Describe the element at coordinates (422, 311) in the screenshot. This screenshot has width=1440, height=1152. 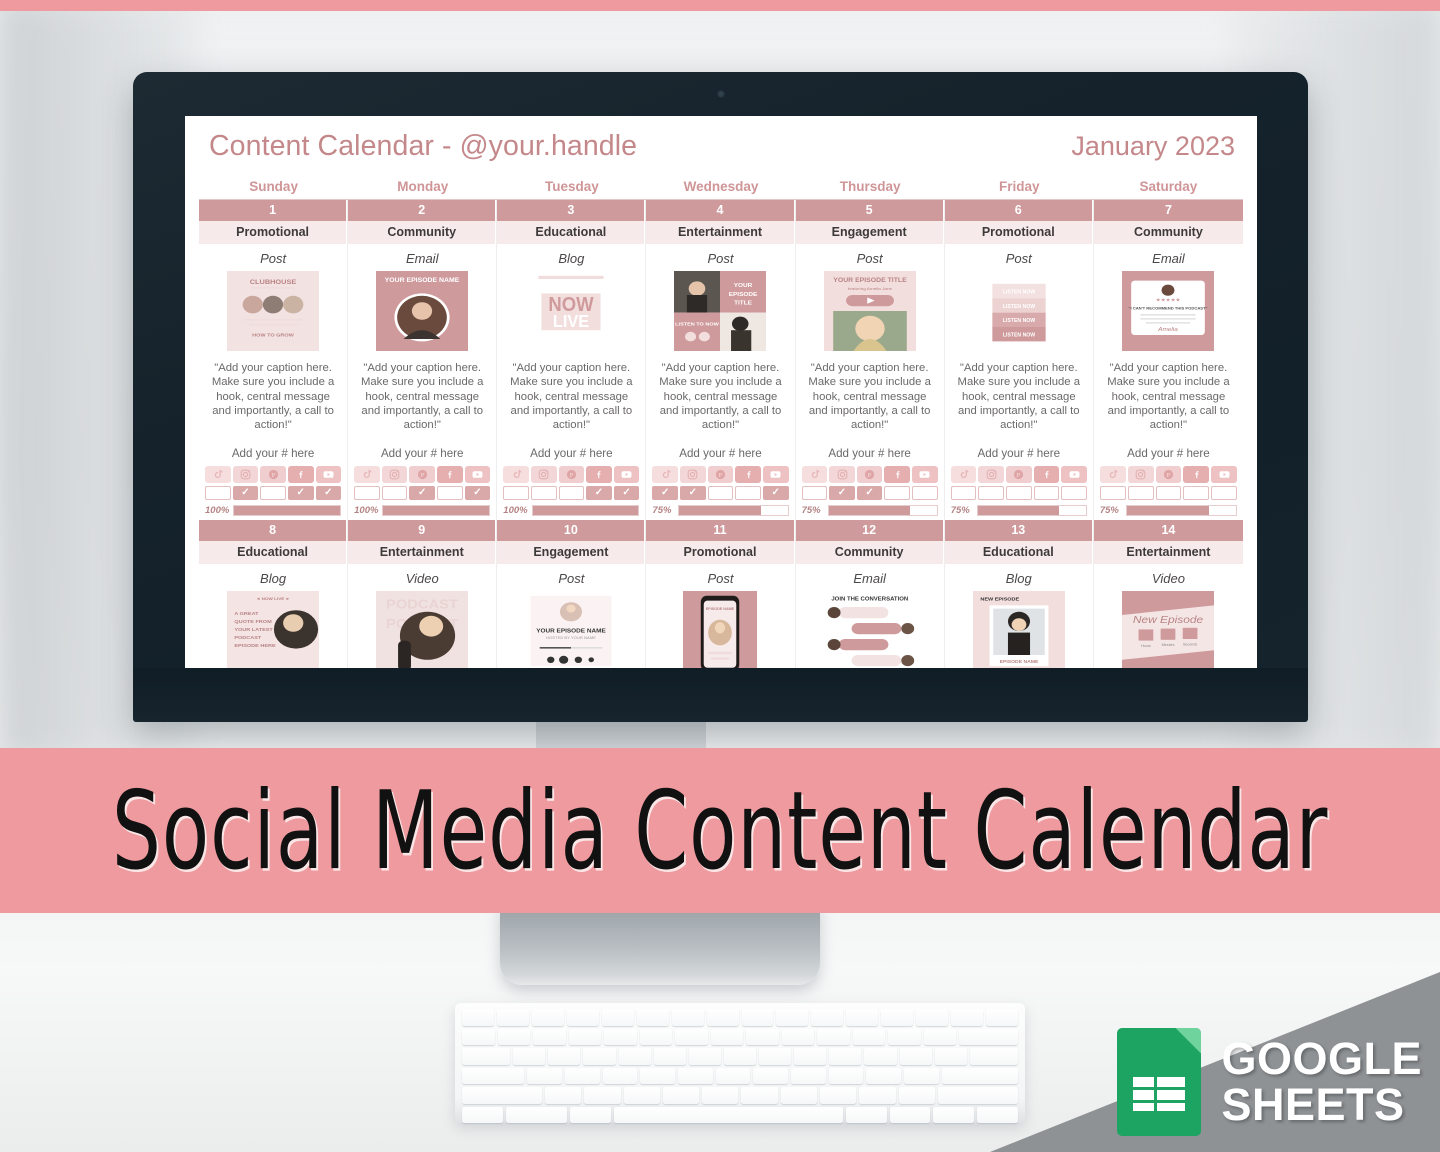
I see `your-episode-name-email: YOUR EPISODE NAME` at that location.